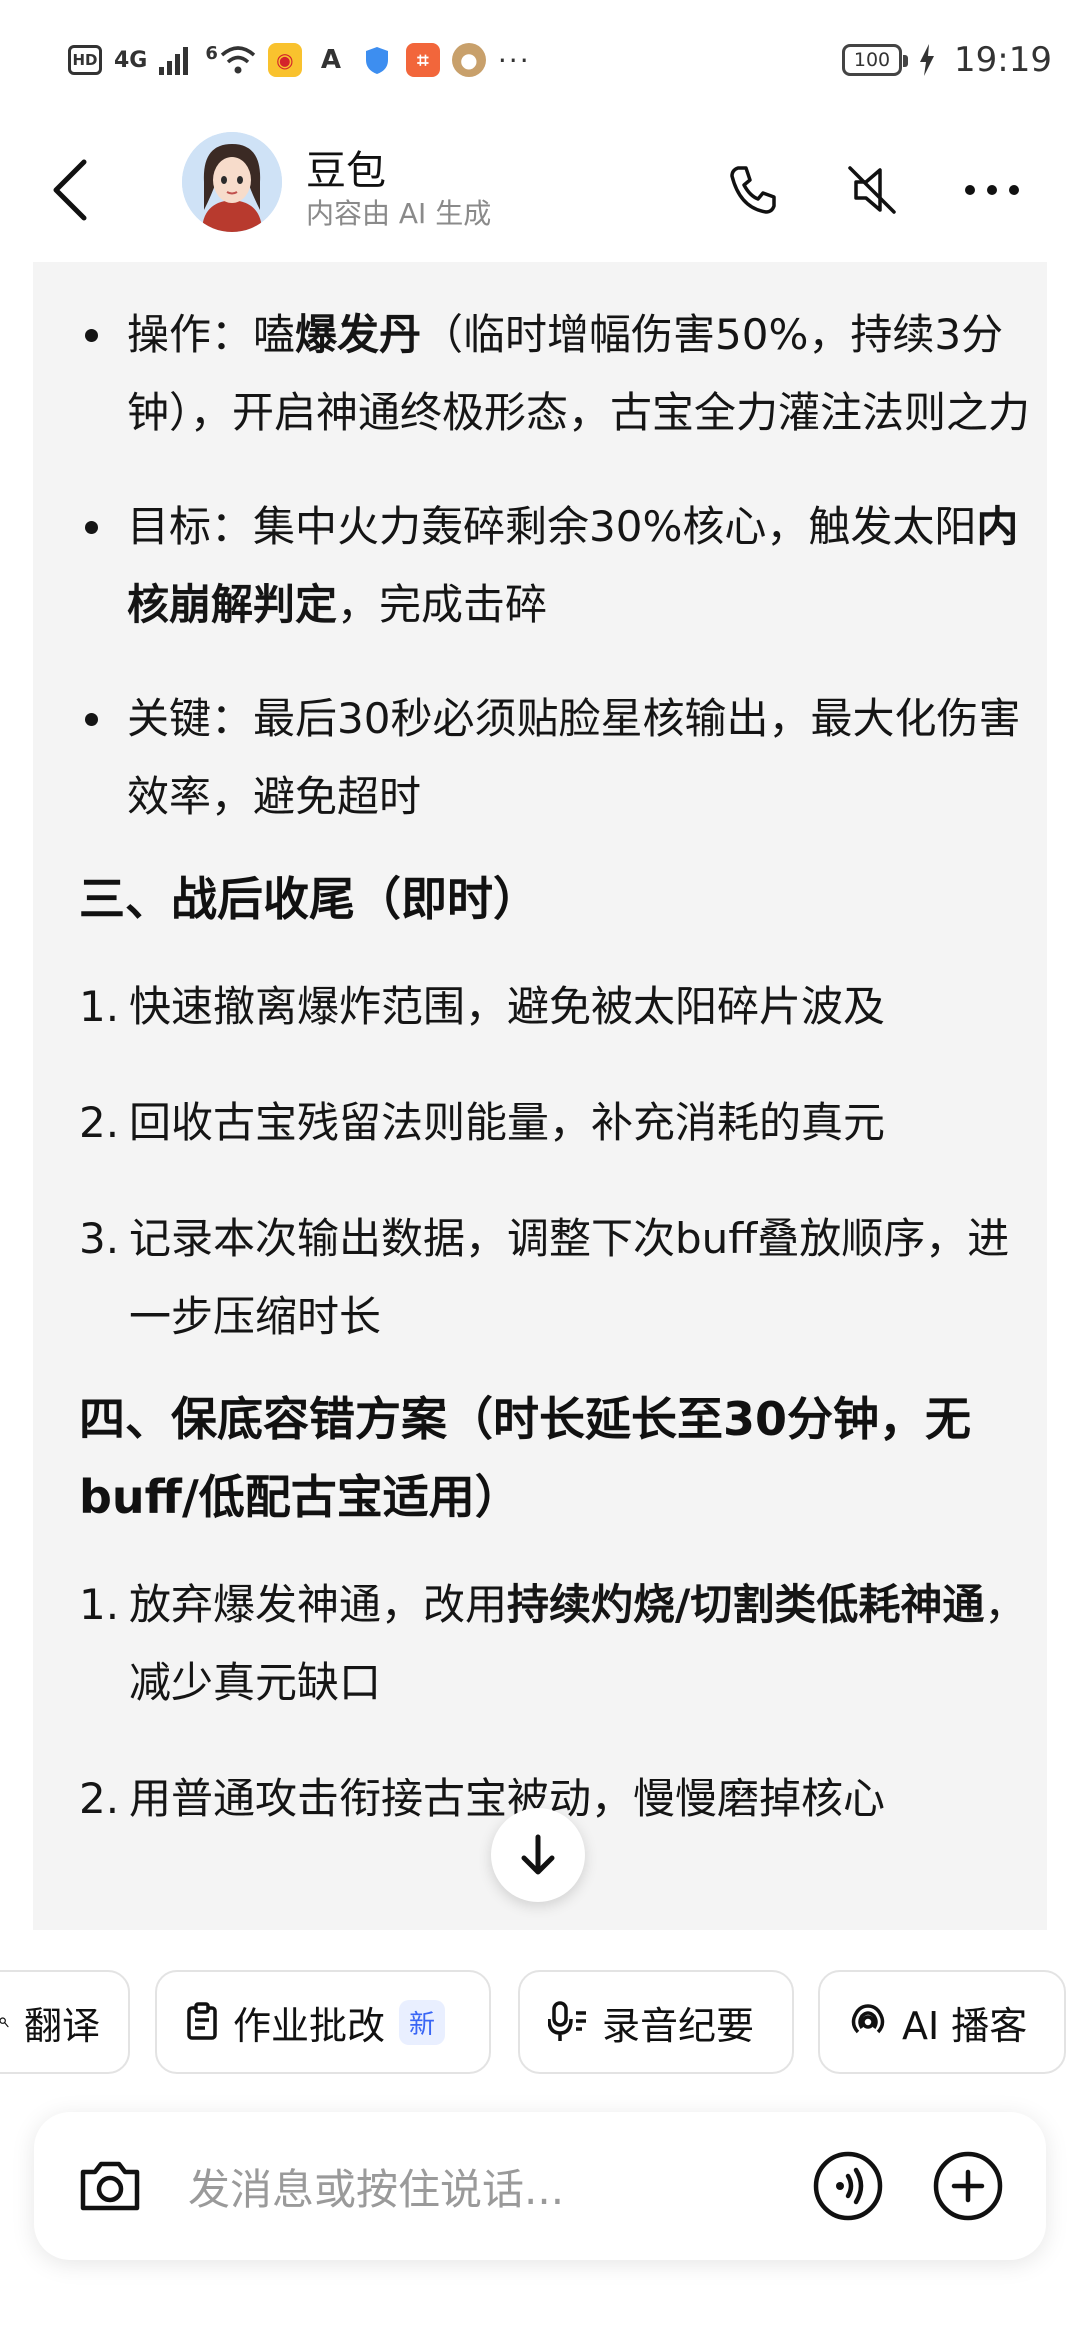 The height and width of the screenshot is (2340, 1080). I want to click on chip-label: 作业批改, so click(309, 2025).